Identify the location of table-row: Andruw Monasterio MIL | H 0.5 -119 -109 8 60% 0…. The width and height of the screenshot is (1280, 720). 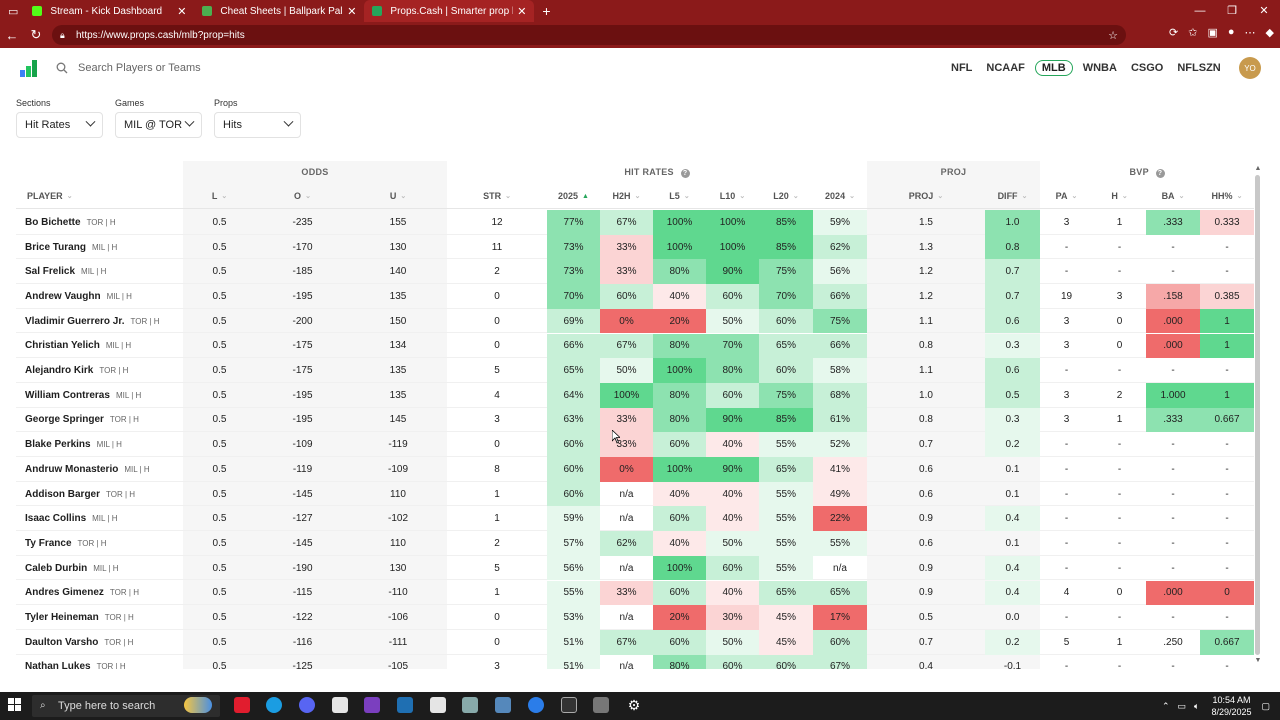
(635, 469).